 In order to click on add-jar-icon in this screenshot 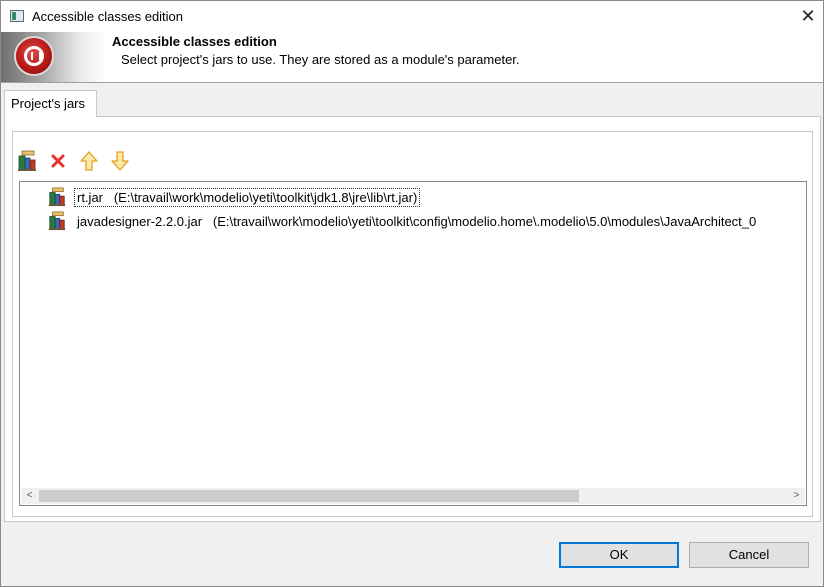, I will do `click(26, 160)`.